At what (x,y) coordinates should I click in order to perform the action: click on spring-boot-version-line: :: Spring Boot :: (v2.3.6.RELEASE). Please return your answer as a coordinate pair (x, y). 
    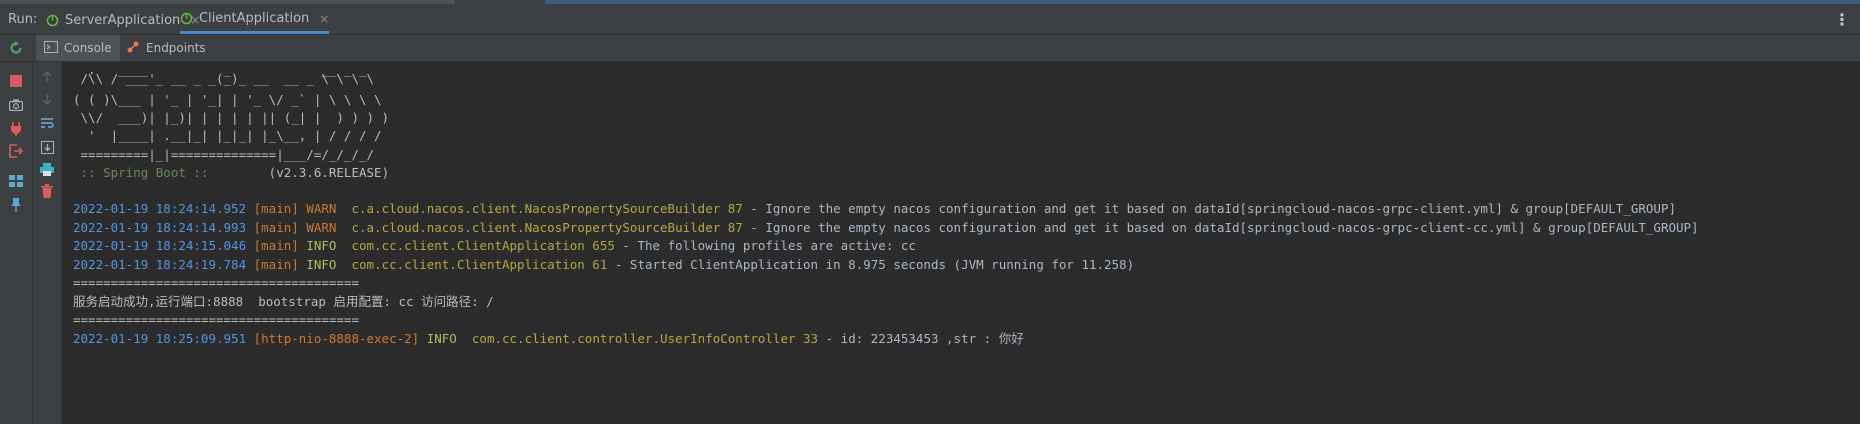
    Looking at the image, I should click on (231, 173).